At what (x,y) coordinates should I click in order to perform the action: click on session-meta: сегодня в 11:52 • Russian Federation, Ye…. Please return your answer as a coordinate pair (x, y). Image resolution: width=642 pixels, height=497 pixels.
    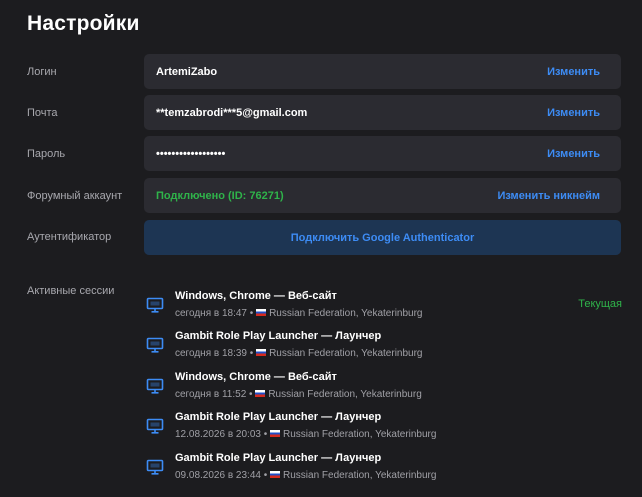
    Looking at the image, I should click on (298, 394).